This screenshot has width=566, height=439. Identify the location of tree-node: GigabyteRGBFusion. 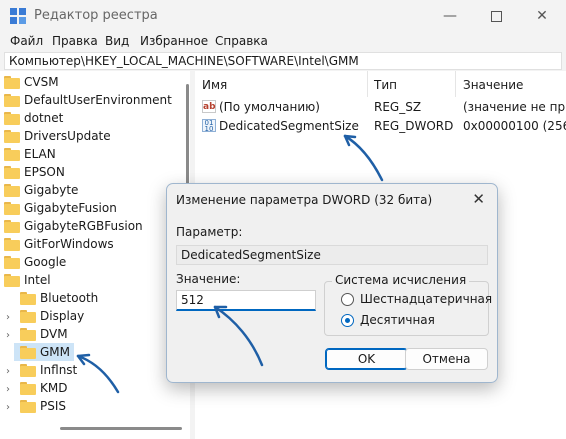
(73, 226).